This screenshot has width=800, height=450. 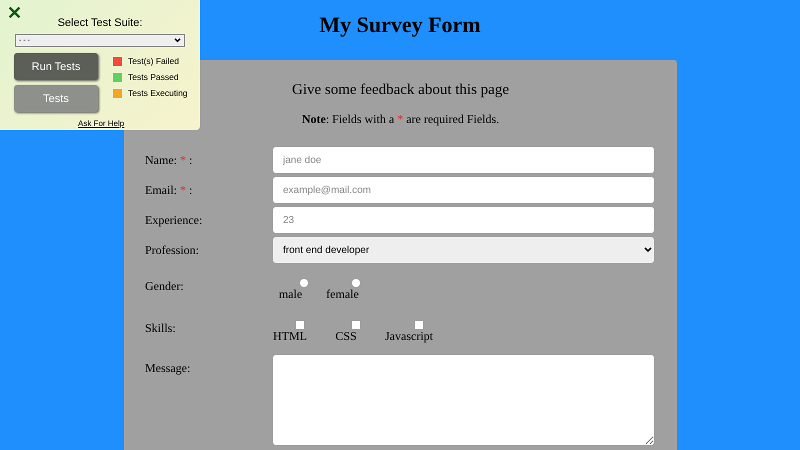 What do you see at coordinates (165, 286) in the screenshot?
I see `field-label: Gender:` at bounding box center [165, 286].